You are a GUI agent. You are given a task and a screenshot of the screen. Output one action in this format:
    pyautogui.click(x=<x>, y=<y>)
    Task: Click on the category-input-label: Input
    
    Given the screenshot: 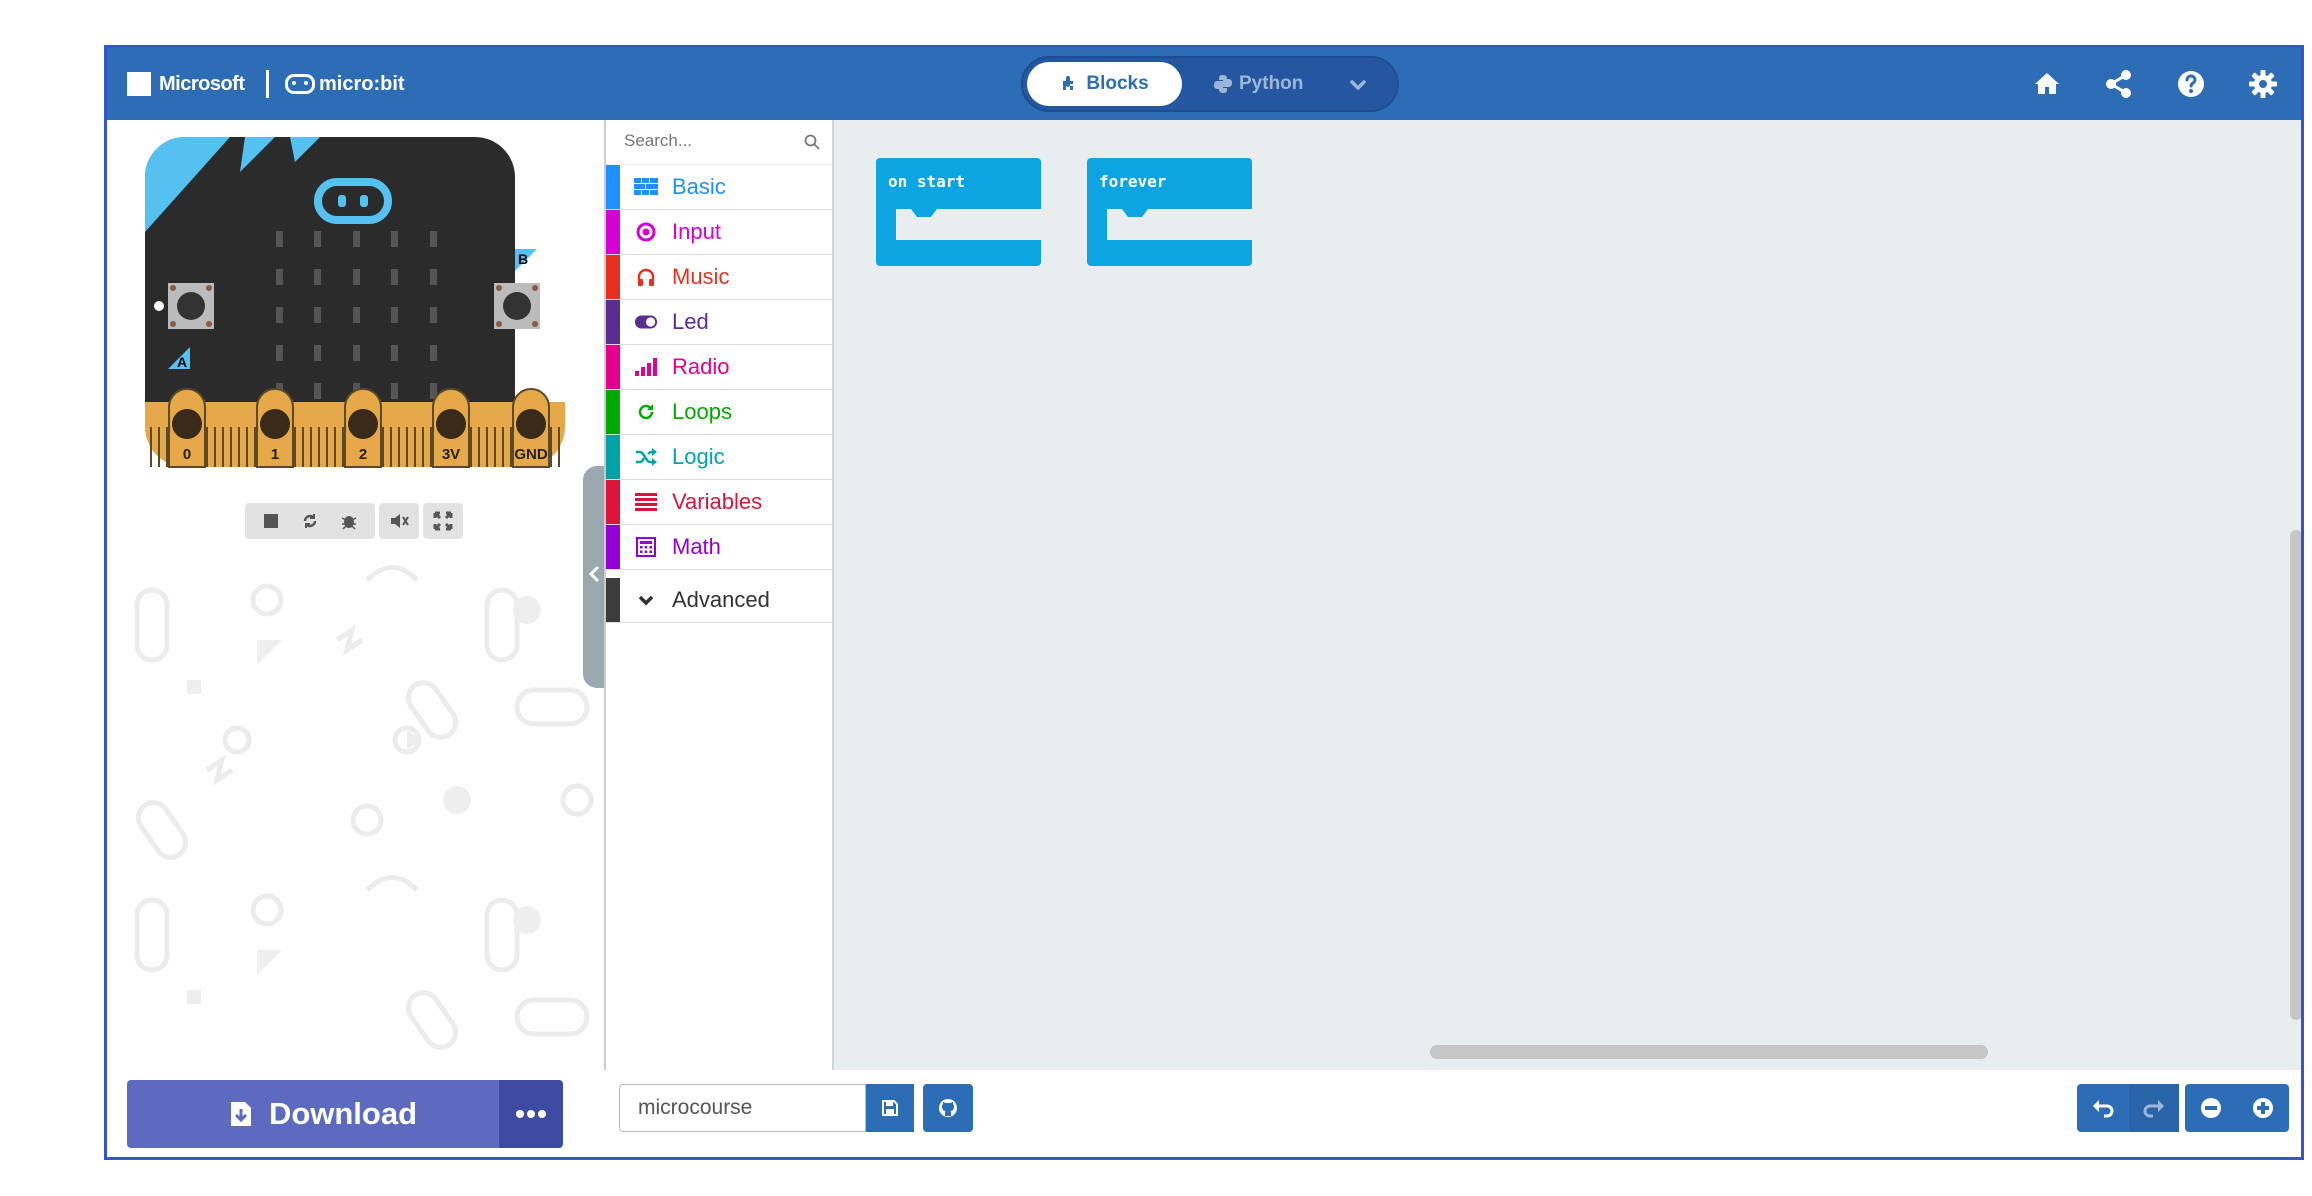 What is the action you would take?
    pyautogui.click(x=696, y=231)
    